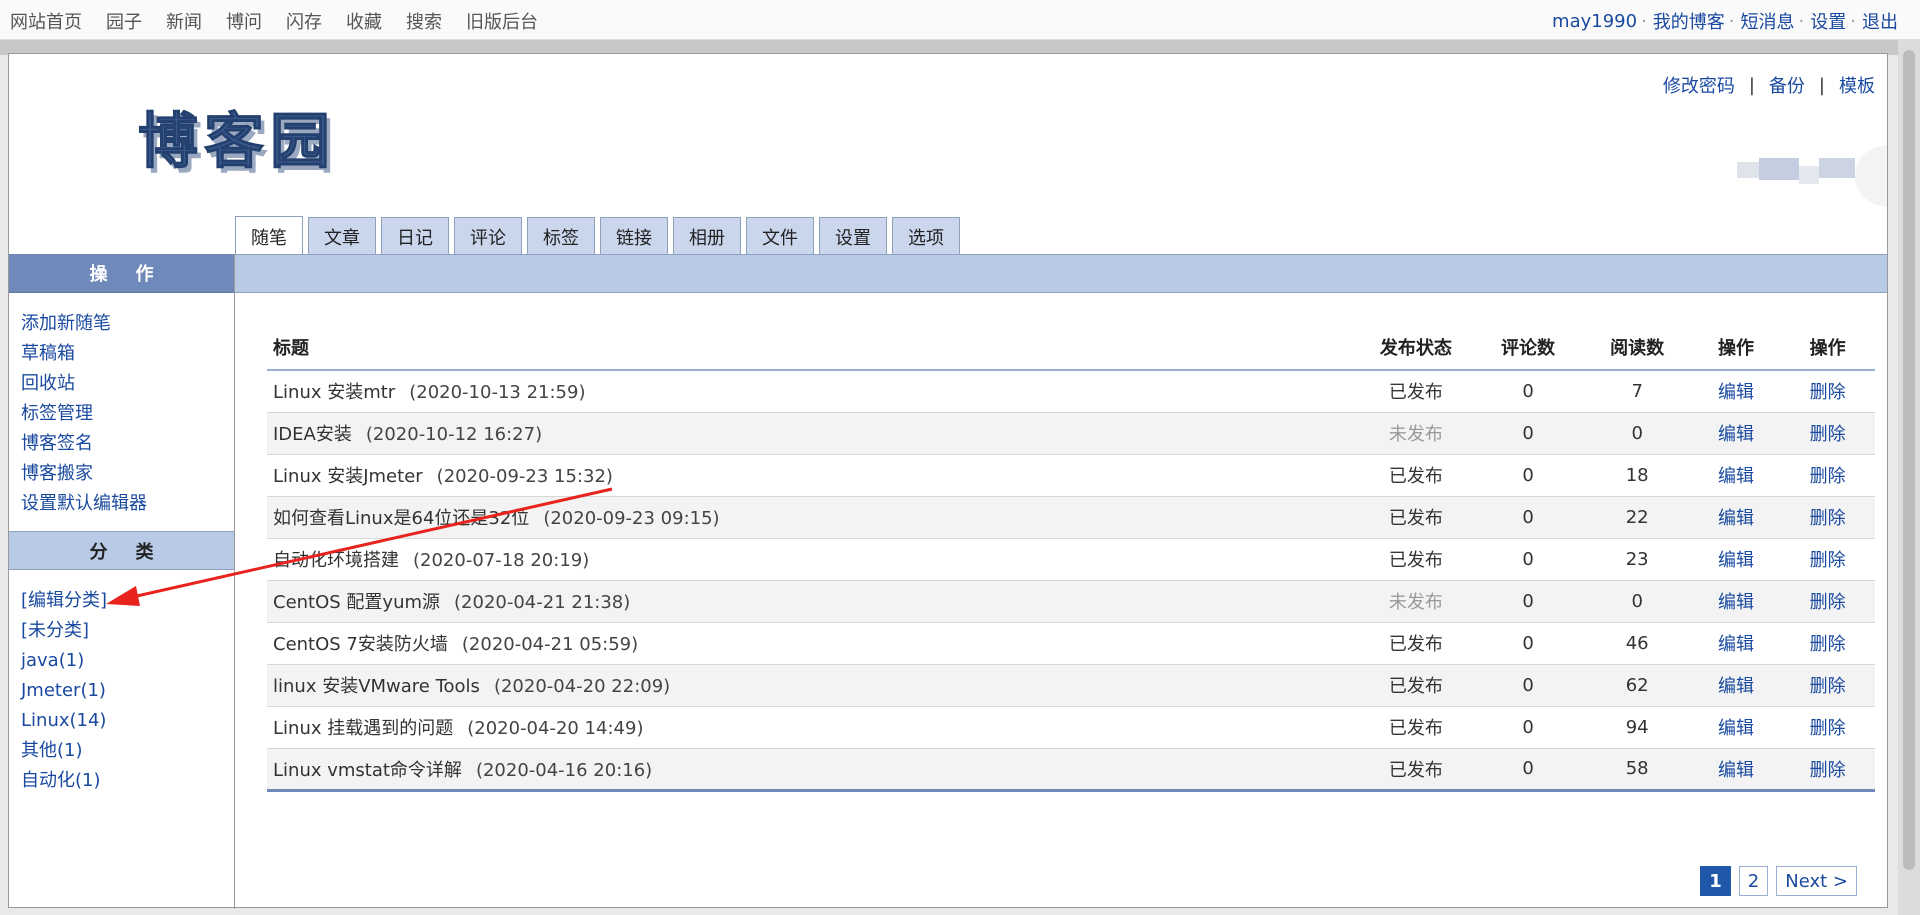  Describe the element at coordinates (184, 21) in the screenshot. I see `nav-news: 新闻` at that location.